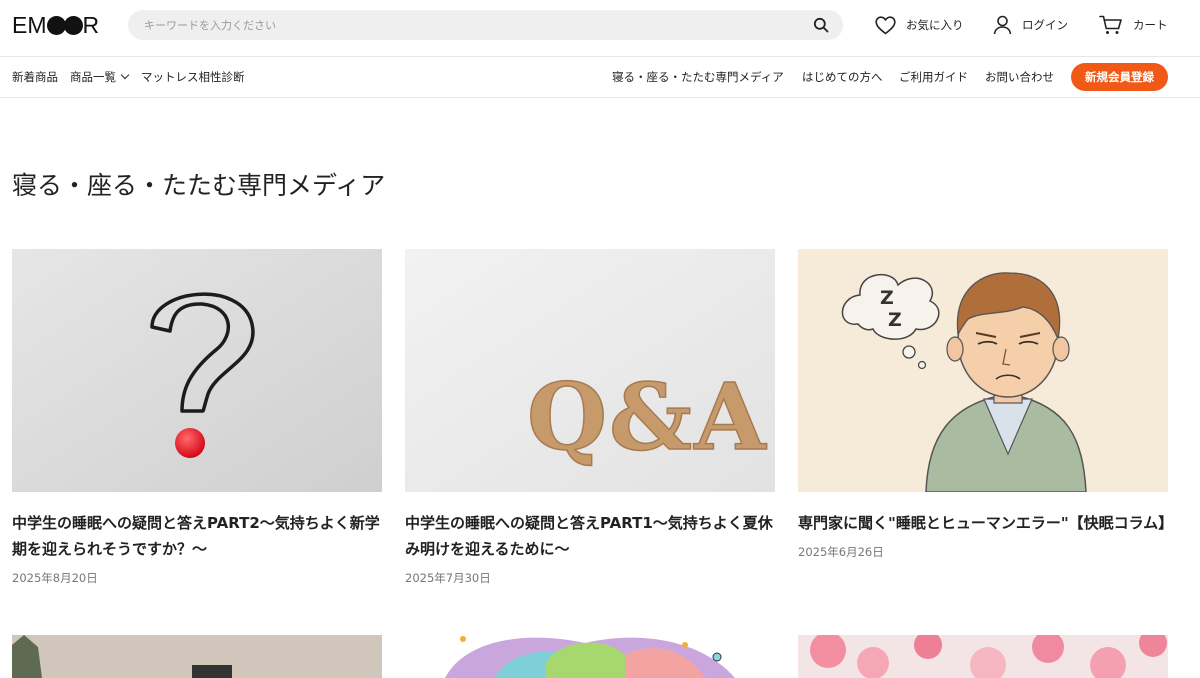 The width and height of the screenshot is (1200, 678). What do you see at coordinates (841, 552) in the screenshot?
I see `article-date: 2025年6月26日` at bounding box center [841, 552].